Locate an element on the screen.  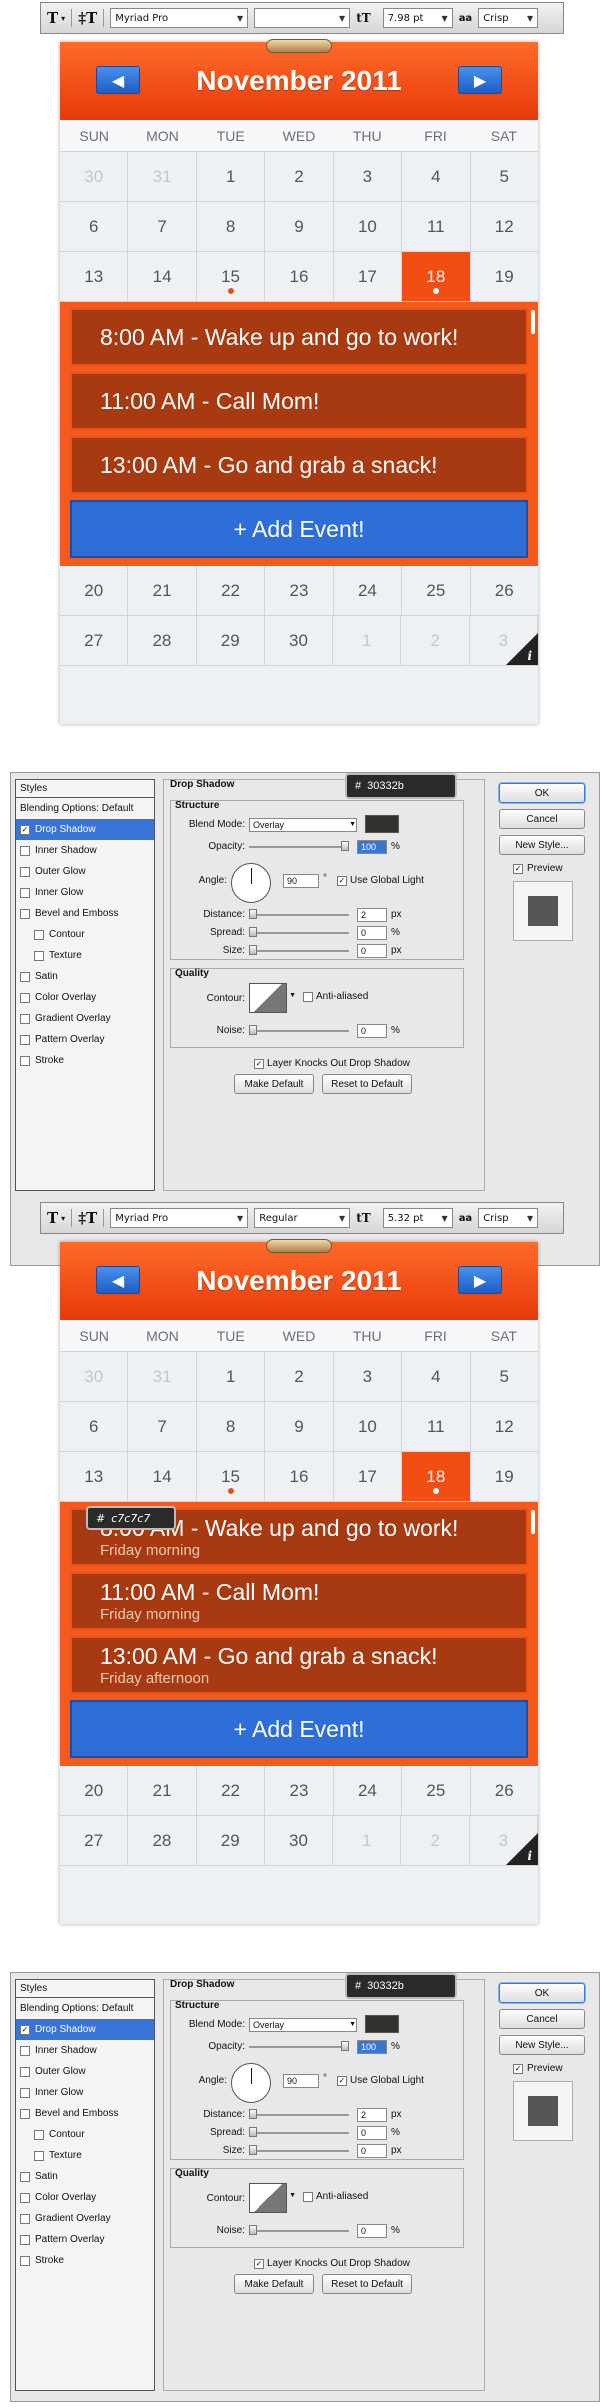
opacity-slider is located at coordinates (299, 846).